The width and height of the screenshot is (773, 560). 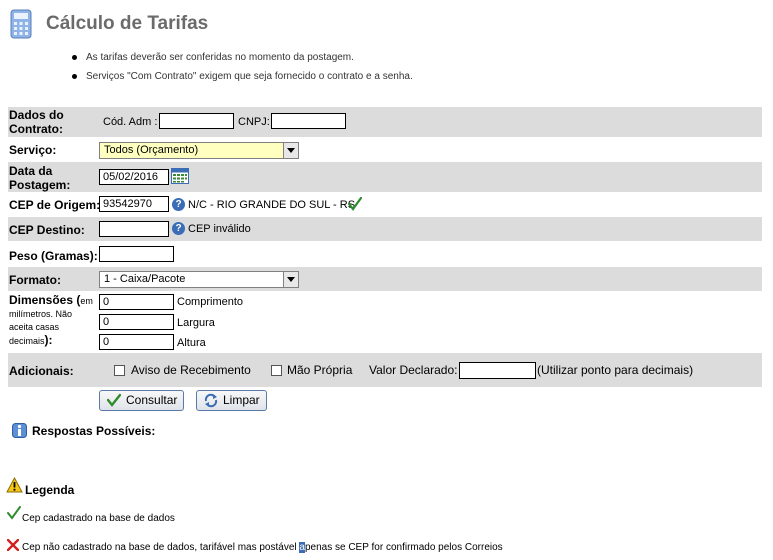 I want to click on calendar-icon, so click(x=180, y=176).